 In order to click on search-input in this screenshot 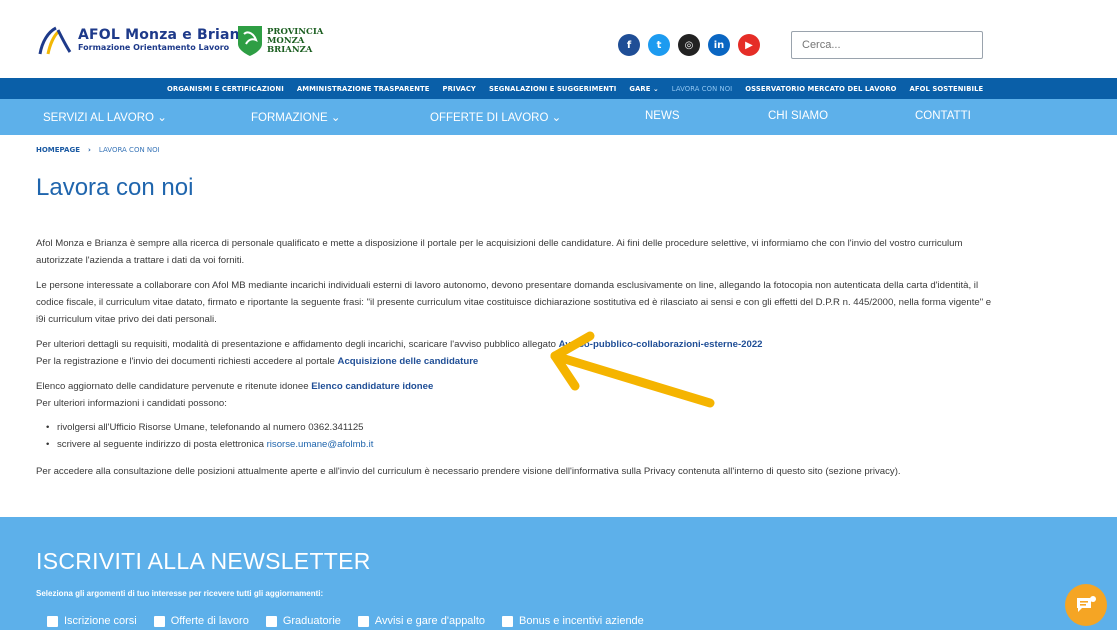, I will do `click(887, 45)`.